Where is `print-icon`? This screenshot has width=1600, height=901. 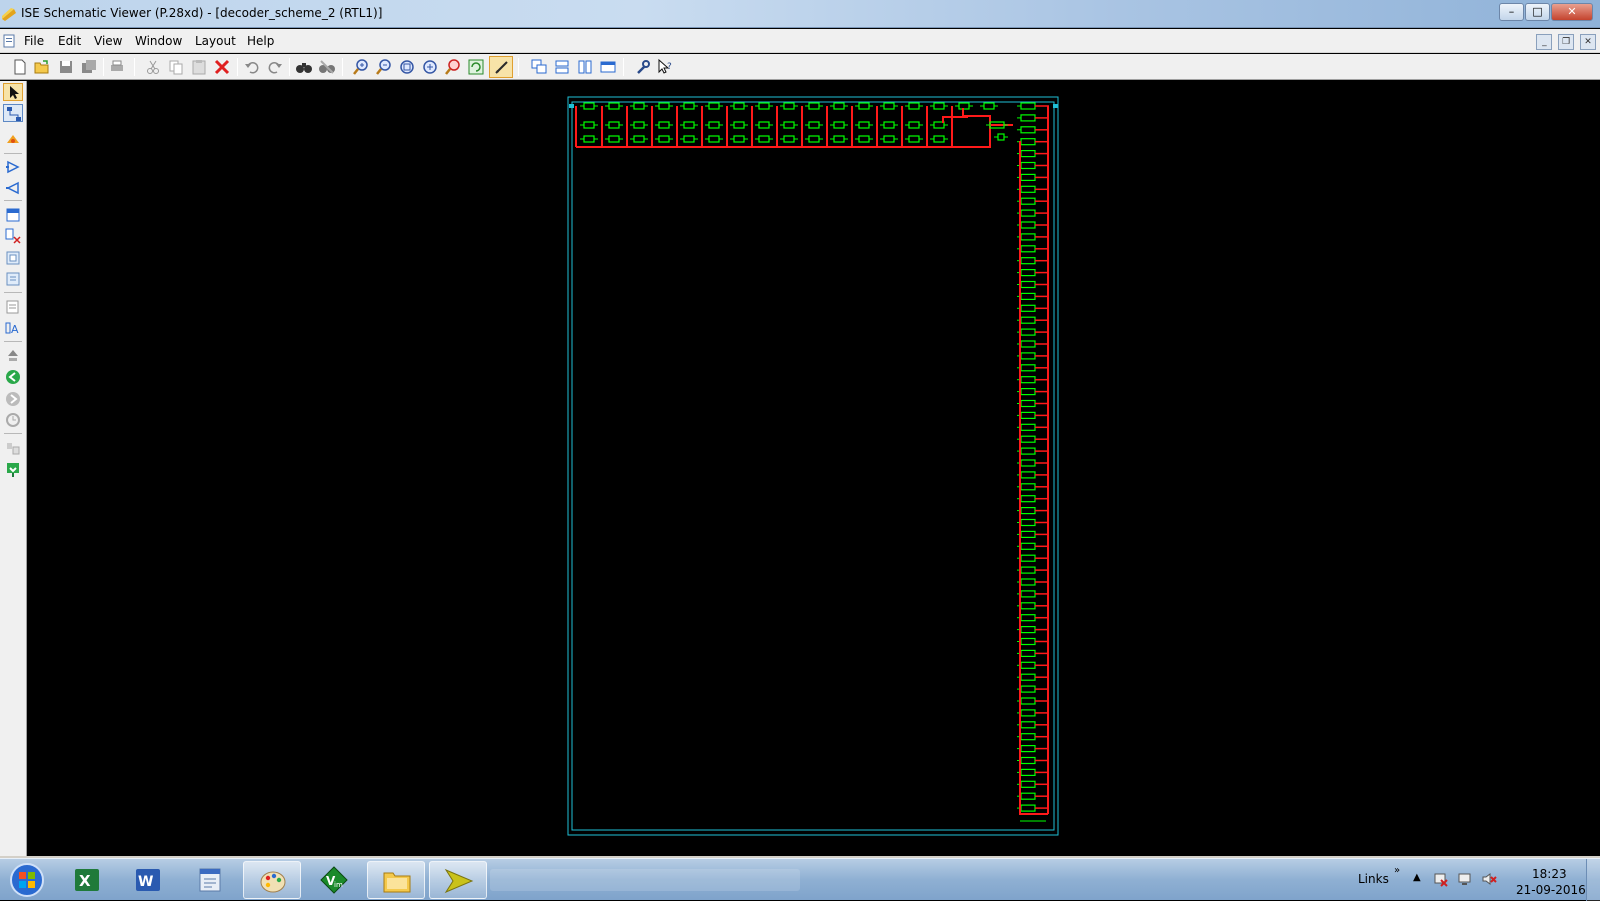 print-icon is located at coordinates (117, 67).